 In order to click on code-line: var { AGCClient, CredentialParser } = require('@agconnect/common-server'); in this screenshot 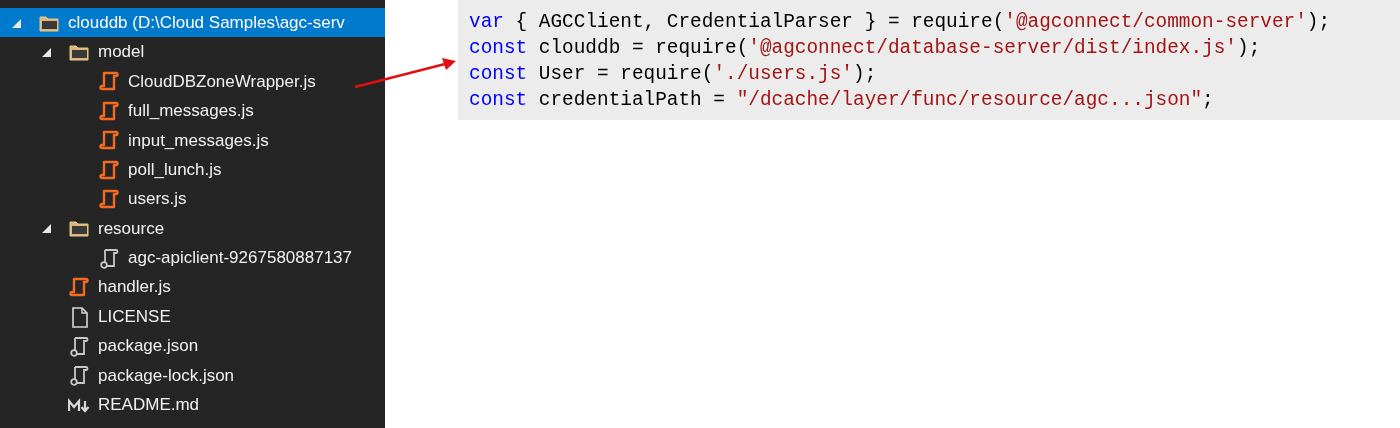, I will do `click(900, 22)`.